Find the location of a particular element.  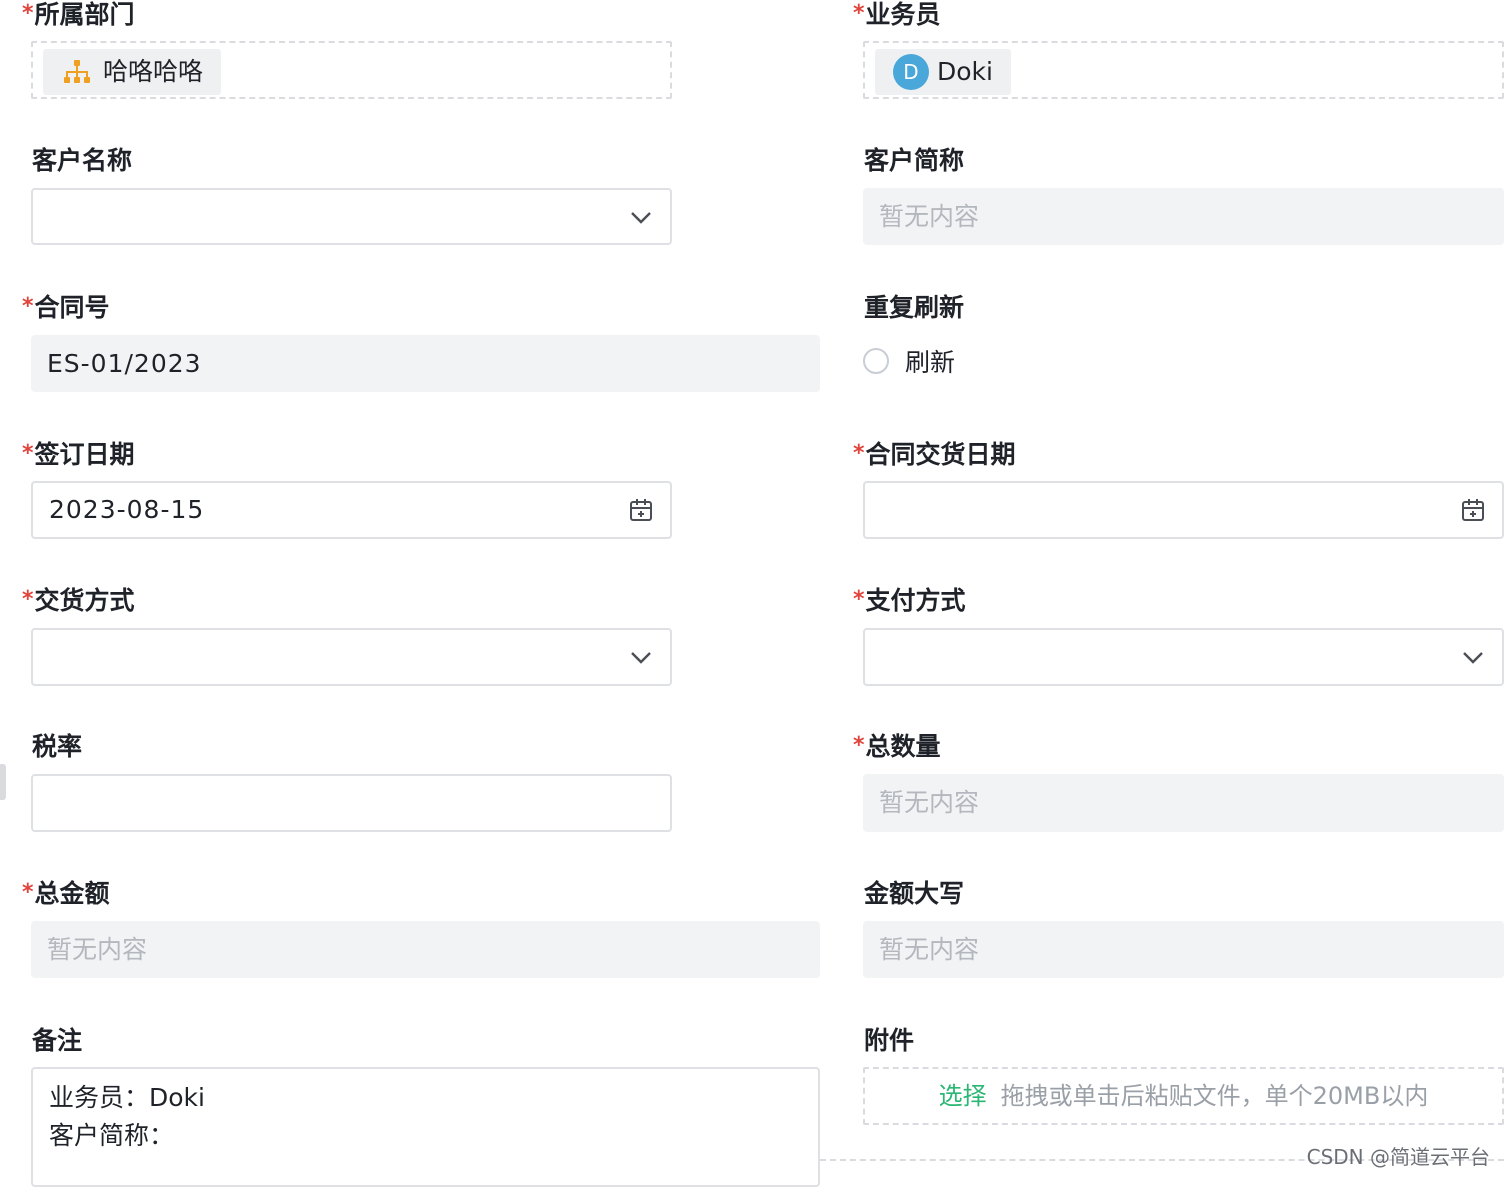

payment-method-select is located at coordinates (1183, 657).